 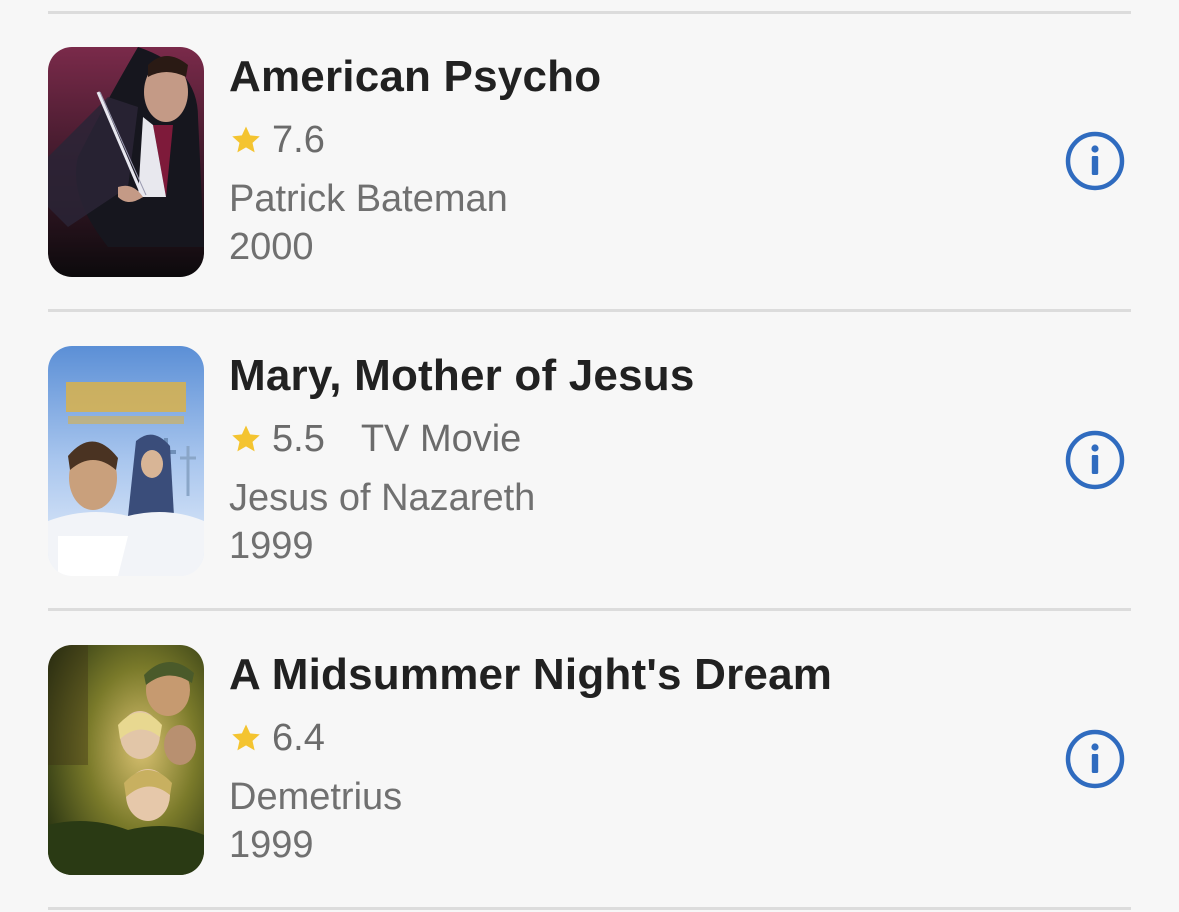 I want to click on movie-meta: 5.5 TV Movie, so click(x=375, y=439).